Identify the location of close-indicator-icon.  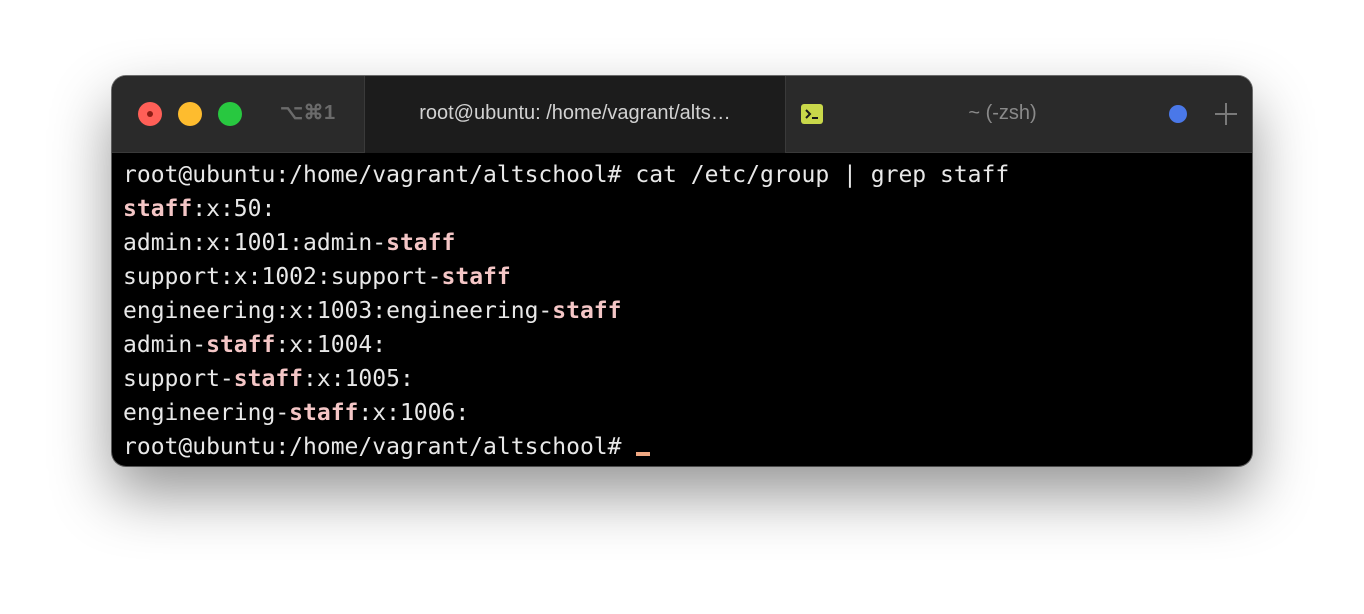
(150, 114).